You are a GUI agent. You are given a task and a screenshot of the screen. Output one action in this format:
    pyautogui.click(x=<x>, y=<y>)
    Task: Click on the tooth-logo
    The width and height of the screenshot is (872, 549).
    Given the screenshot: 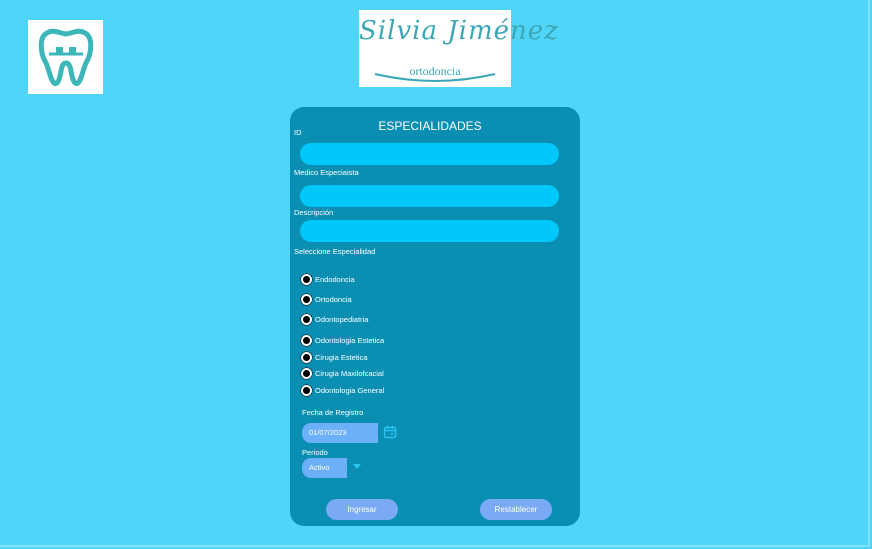 What is the action you would take?
    pyautogui.click(x=65, y=57)
    